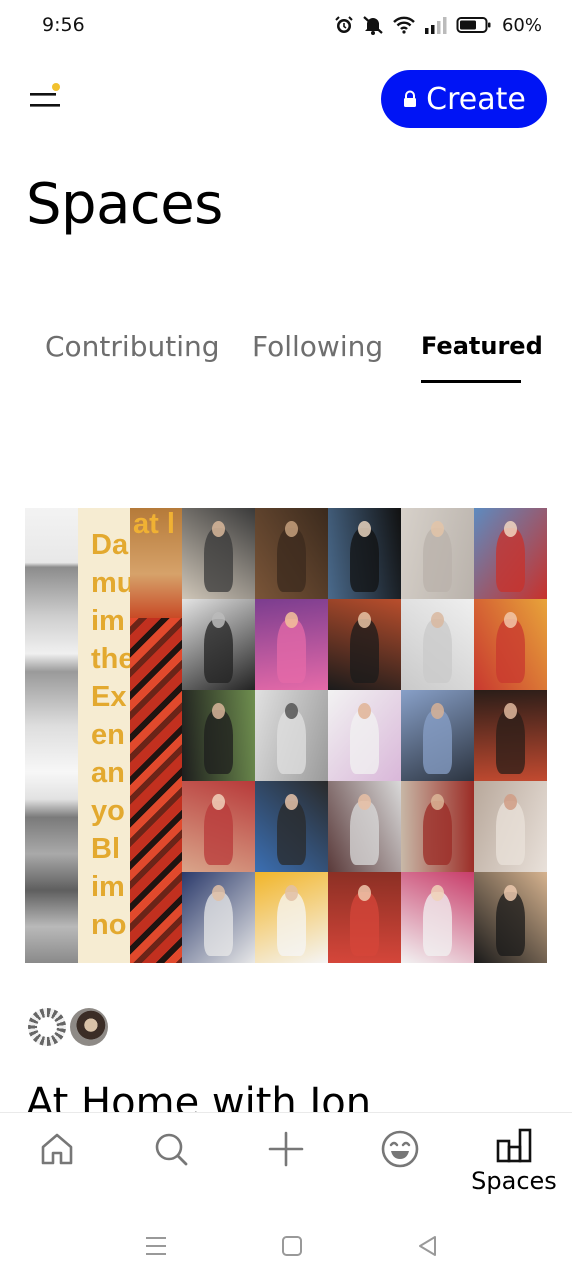  What do you see at coordinates (286, 1169) in the screenshot?
I see `nav-add` at bounding box center [286, 1169].